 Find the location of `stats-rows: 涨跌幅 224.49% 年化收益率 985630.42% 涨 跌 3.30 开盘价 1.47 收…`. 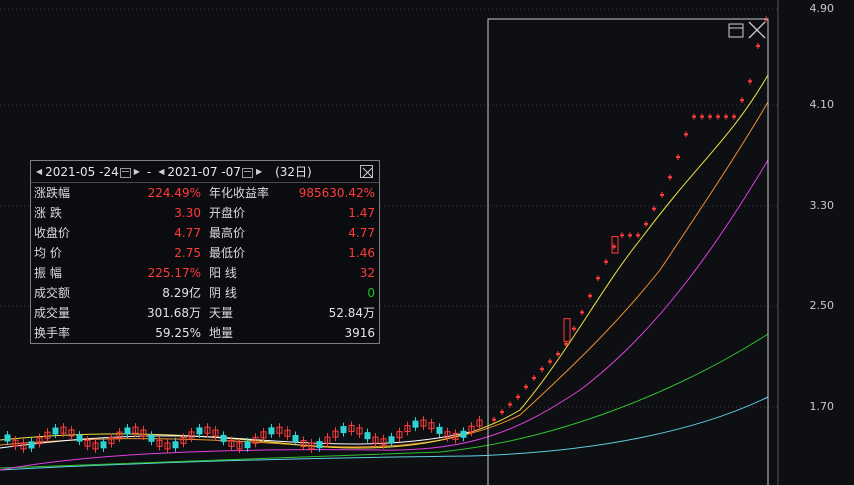

stats-rows: 涨跌幅 224.49% 年化收益率 985630.42% 涨 跌 3.30 开盘价 1.47 收… is located at coordinates (205, 263).